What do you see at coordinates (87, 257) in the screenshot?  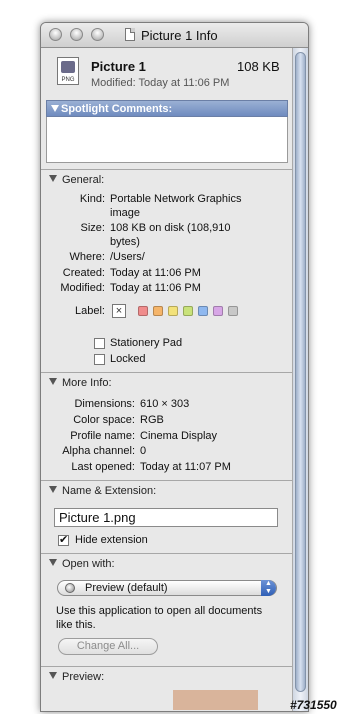 I see `where-label: Where:` at bounding box center [87, 257].